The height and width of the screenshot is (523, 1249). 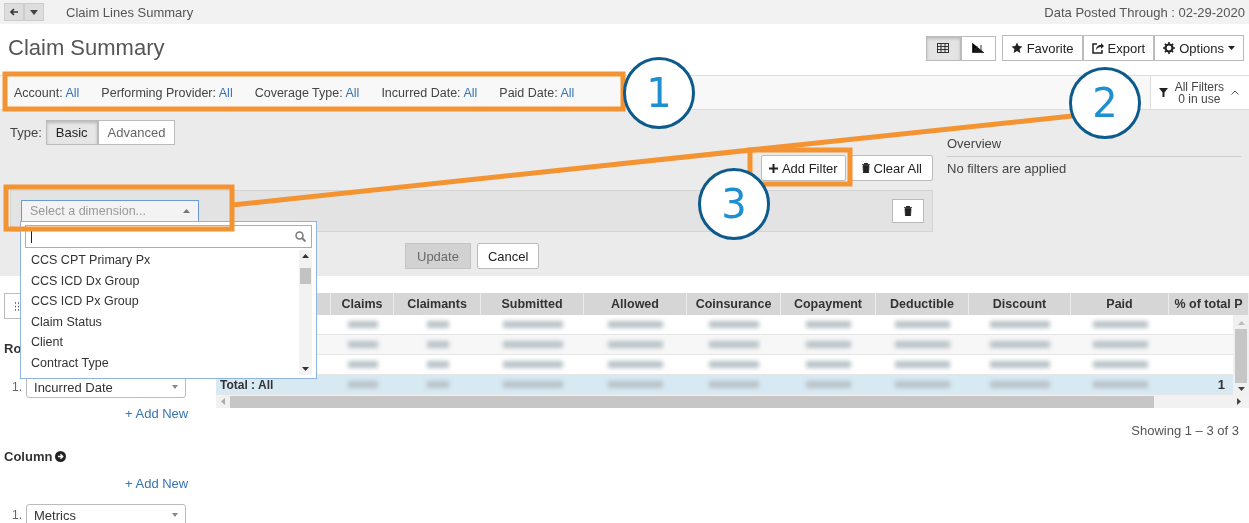 I want to click on history-dropdown-button, so click(x=34, y=12).